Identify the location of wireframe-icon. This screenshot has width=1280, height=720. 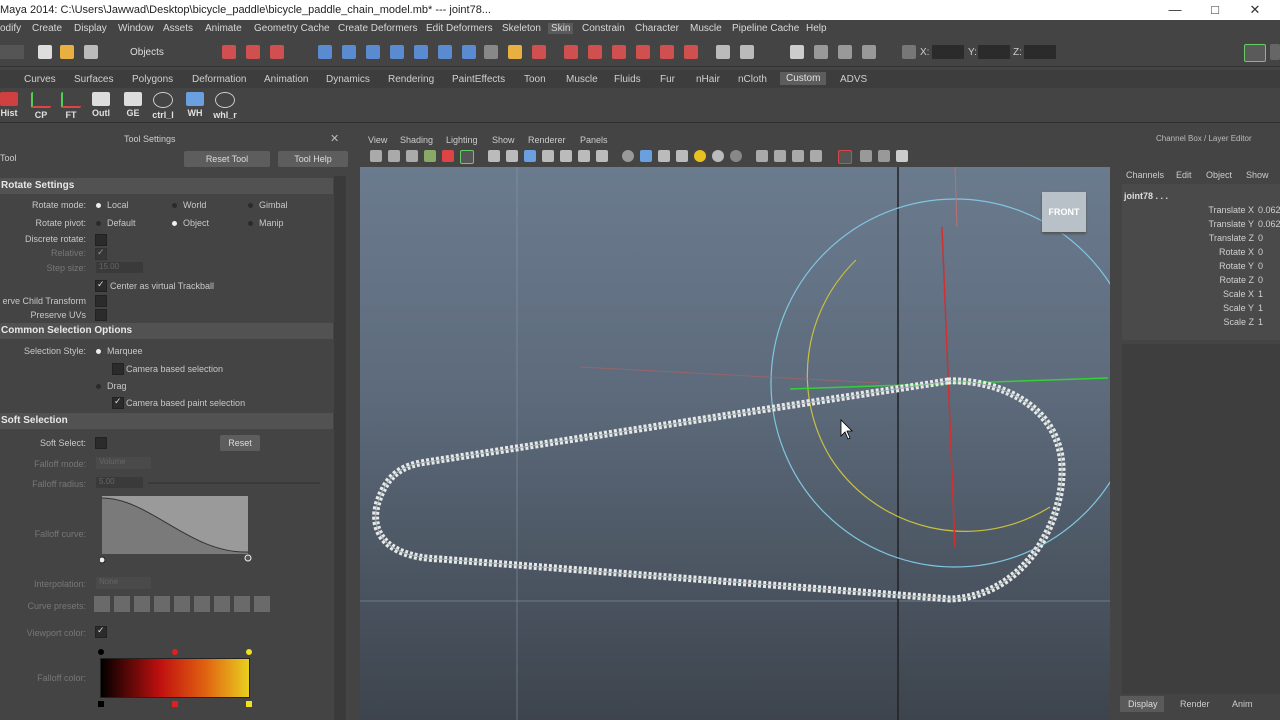
(584, 156).